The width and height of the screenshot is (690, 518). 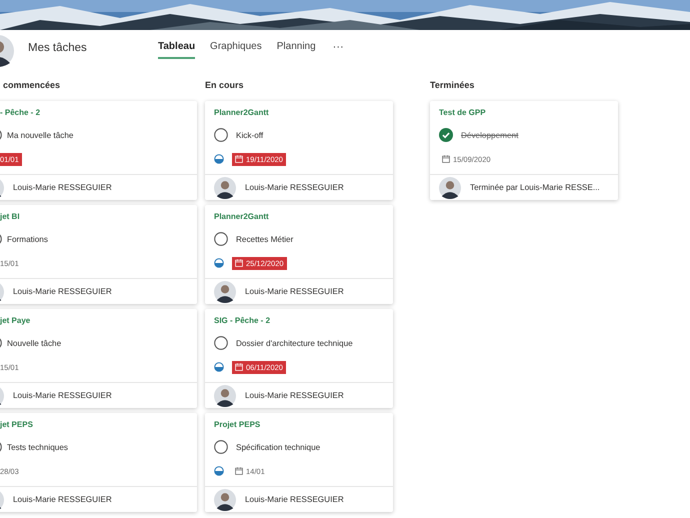 I want to click on task-title: Ma nouvelle tâche, so click(x=40, y=135).